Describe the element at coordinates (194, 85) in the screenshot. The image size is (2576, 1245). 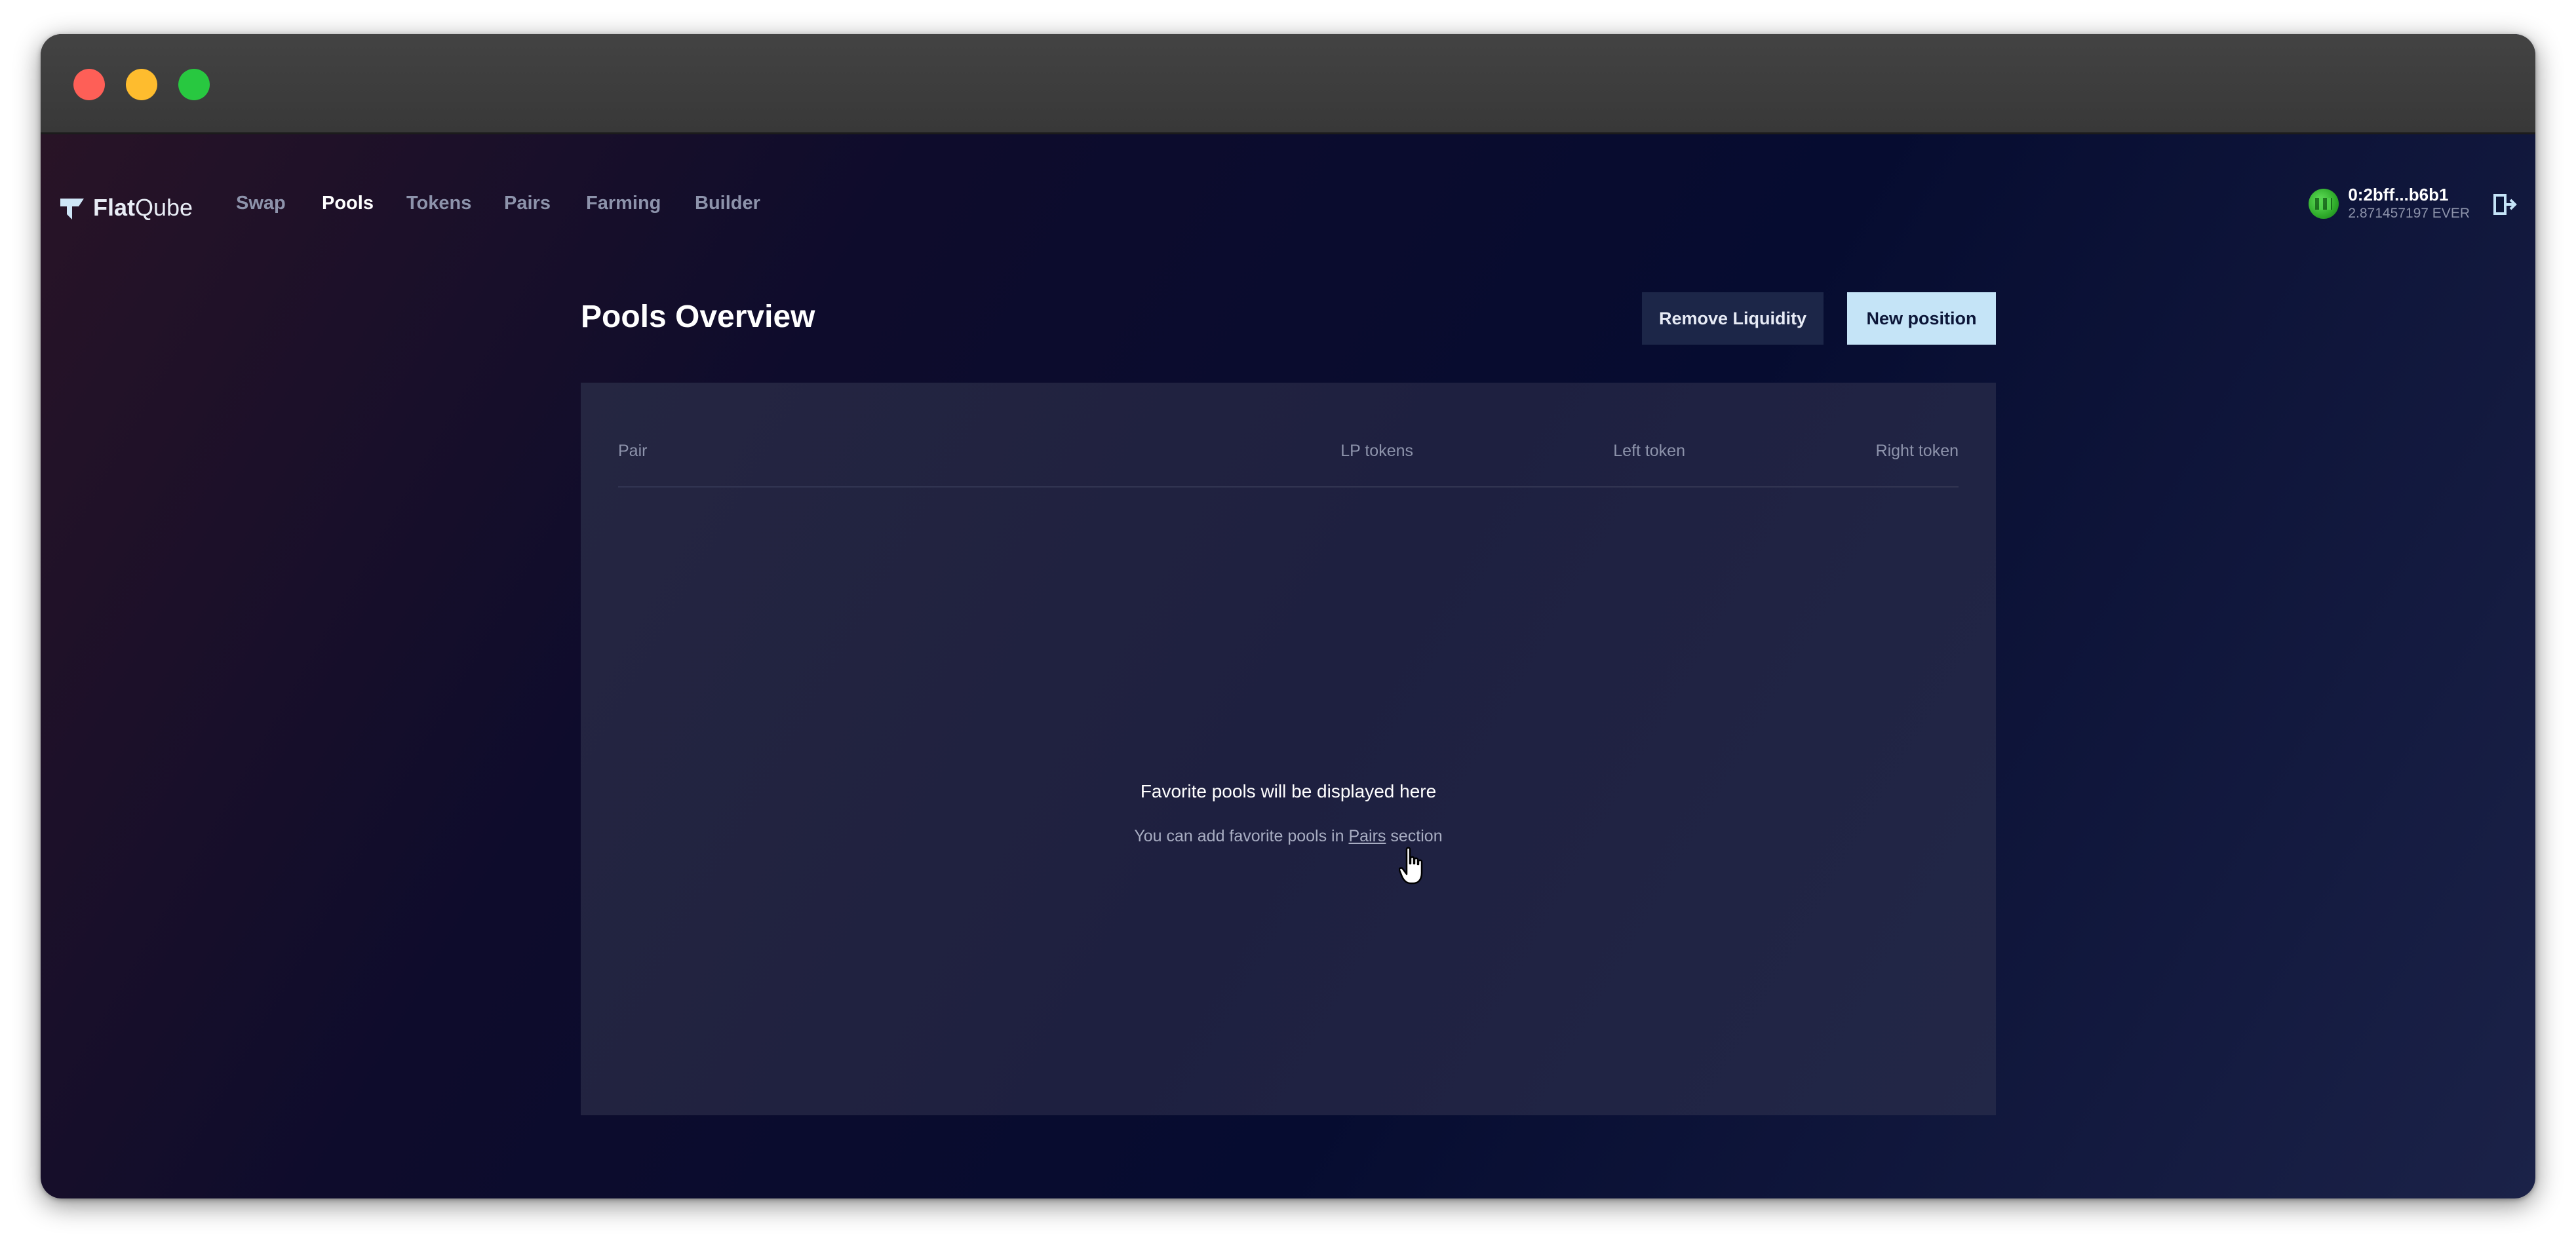
I see `zoom-window-button` at that location.